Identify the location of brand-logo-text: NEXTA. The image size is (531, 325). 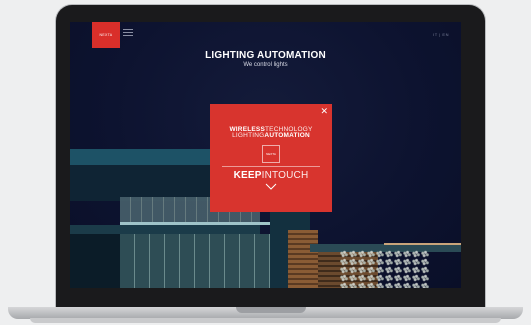
(106, 35).